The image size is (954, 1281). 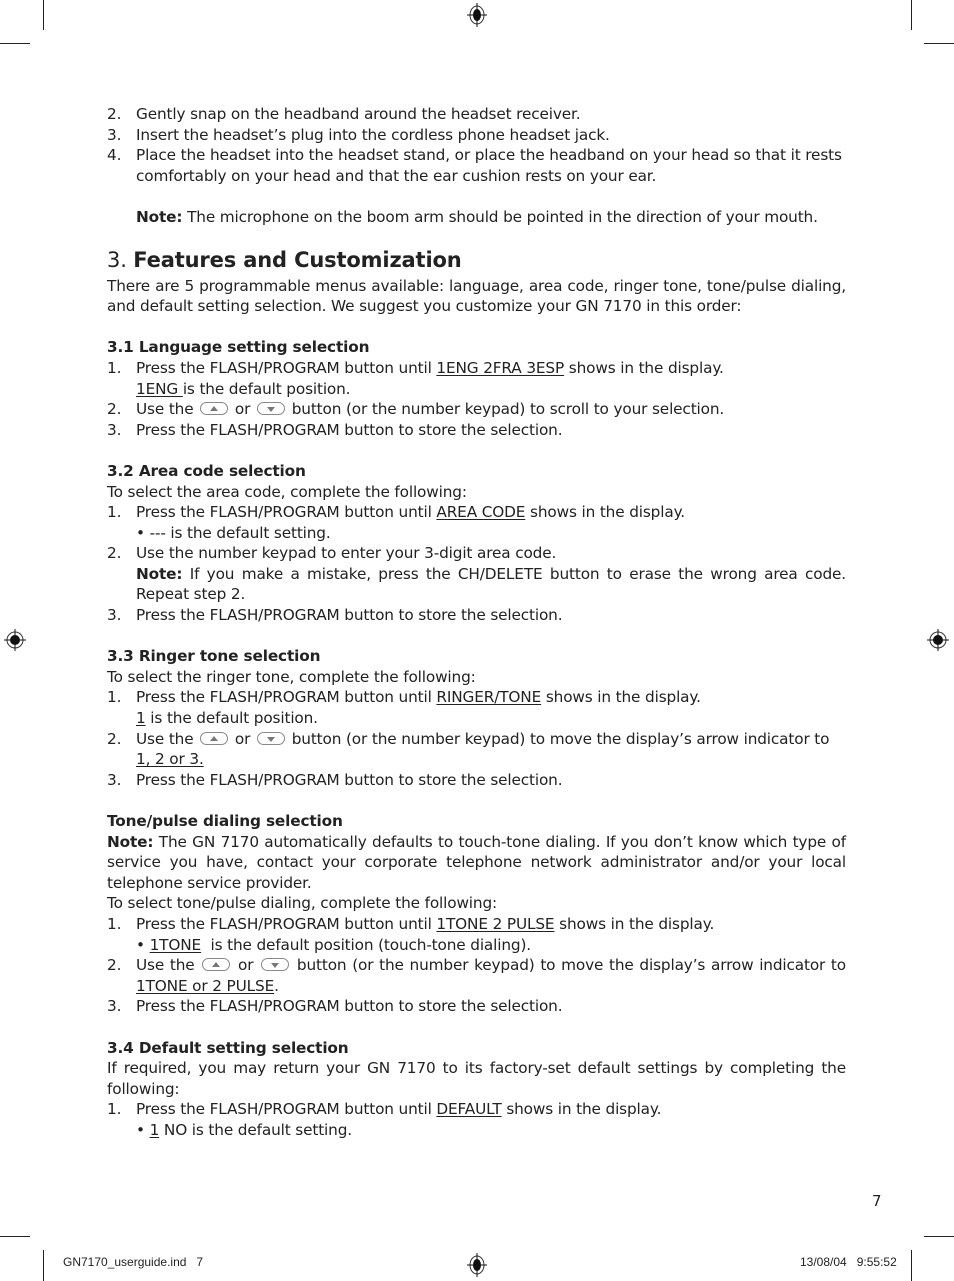 What do you see at coordinates (476, 718) in the screenshot?
I see `step-subnote: 1 is the default position.` at bounding box center [476, 718].